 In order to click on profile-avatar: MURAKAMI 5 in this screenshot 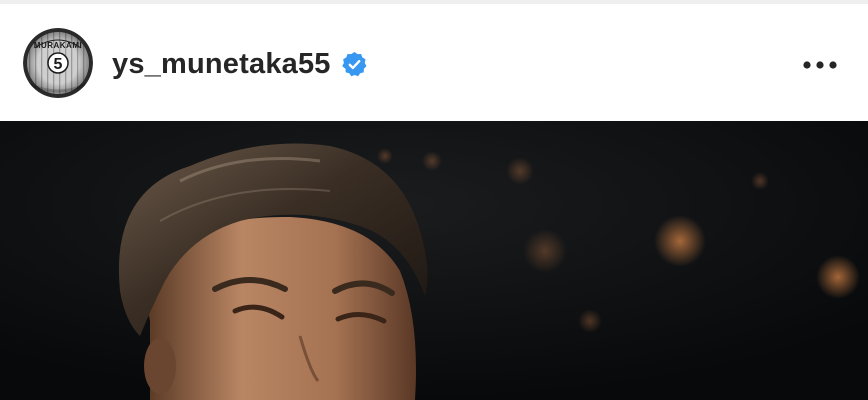, I will do `click(58, 63)`.